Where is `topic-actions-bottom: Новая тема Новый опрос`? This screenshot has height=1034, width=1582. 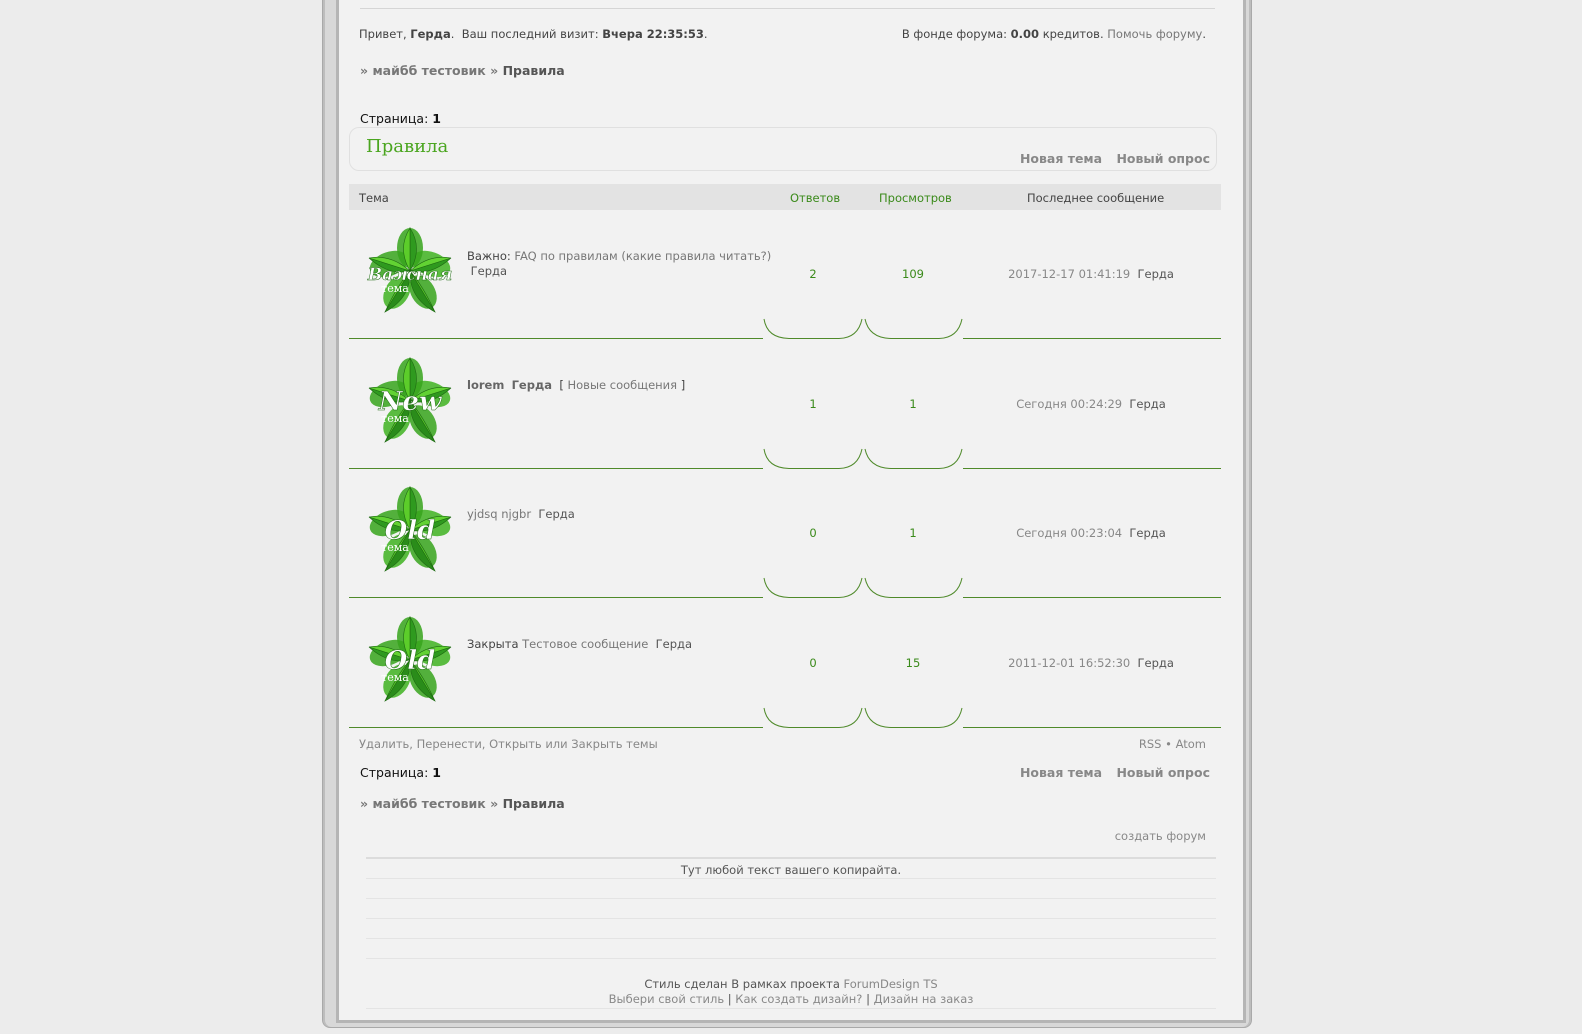
topic-actions-bottom: Новая тема Новый опрос is located at coordinates (1110, 772).